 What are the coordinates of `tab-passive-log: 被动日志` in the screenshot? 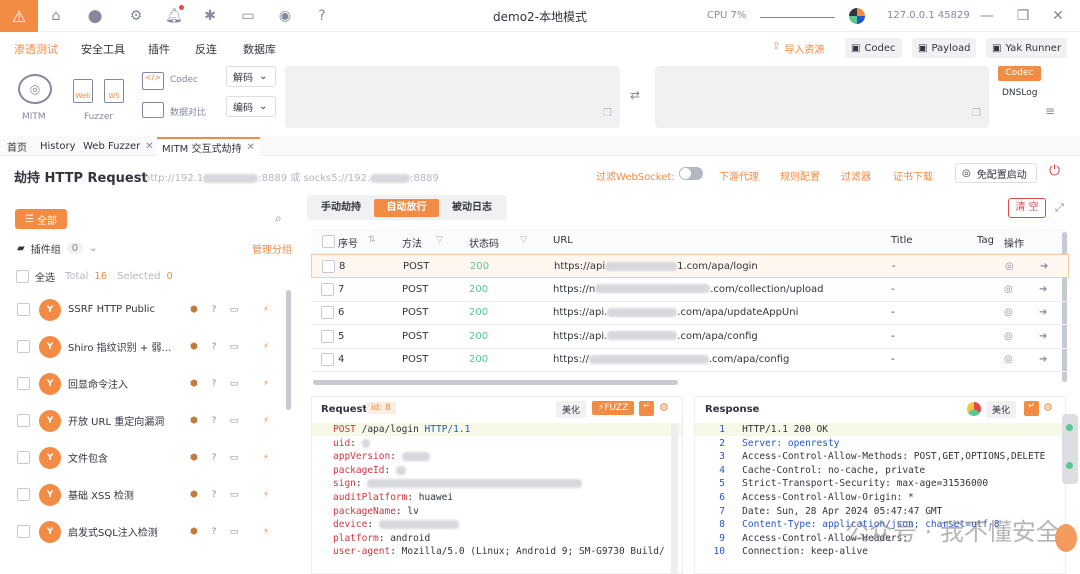 It's located at (472, 208).